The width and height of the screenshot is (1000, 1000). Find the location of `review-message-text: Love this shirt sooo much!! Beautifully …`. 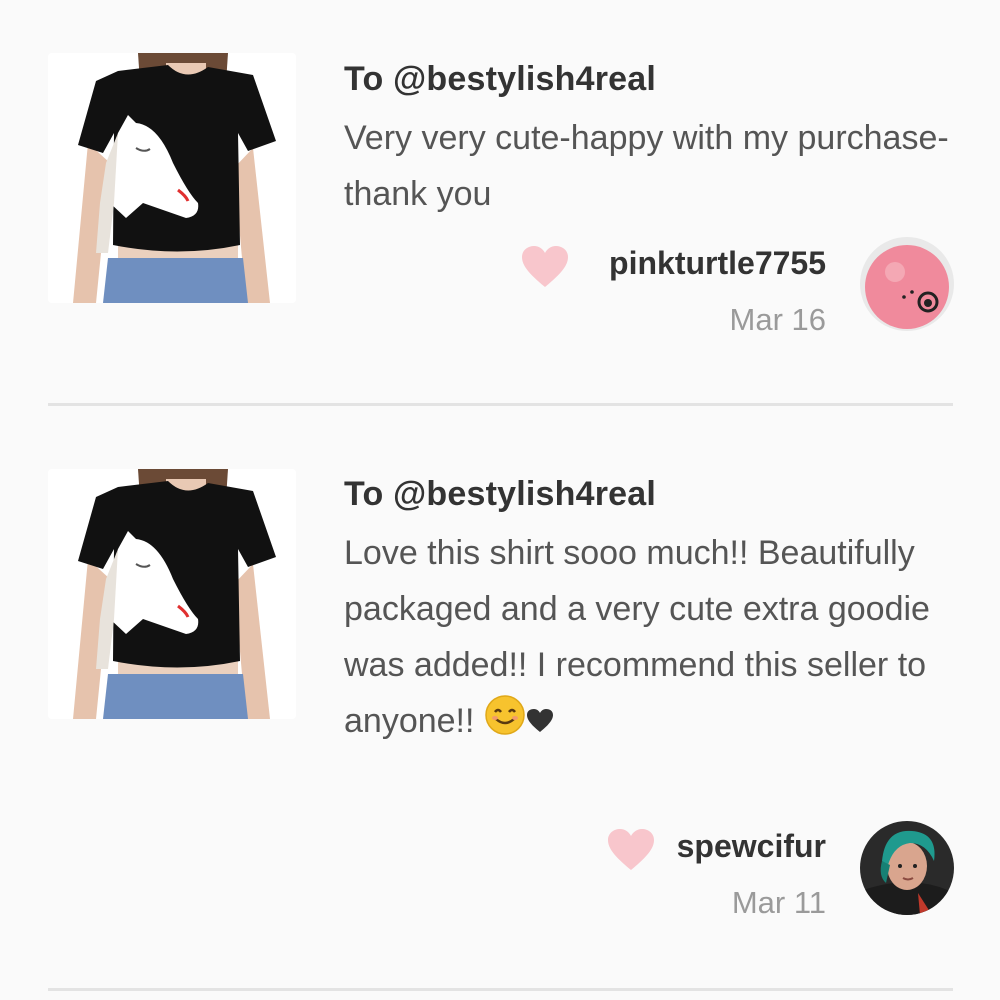

review-message-text: Love this shirt sooo much!! Beautifully … is located at coordinates (637, 637).